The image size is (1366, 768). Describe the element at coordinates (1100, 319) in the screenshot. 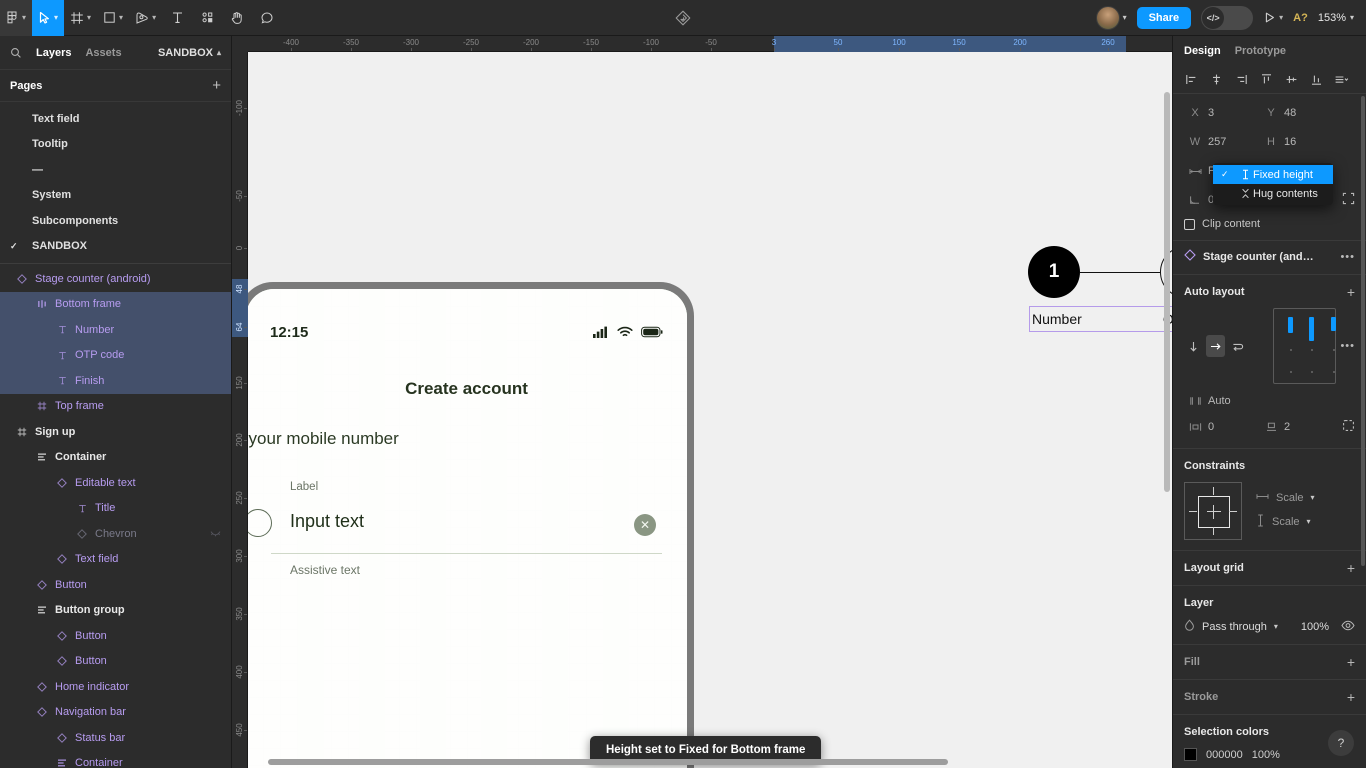

I see `bottom-frame-selection: Number OTP code Finish` at that location.